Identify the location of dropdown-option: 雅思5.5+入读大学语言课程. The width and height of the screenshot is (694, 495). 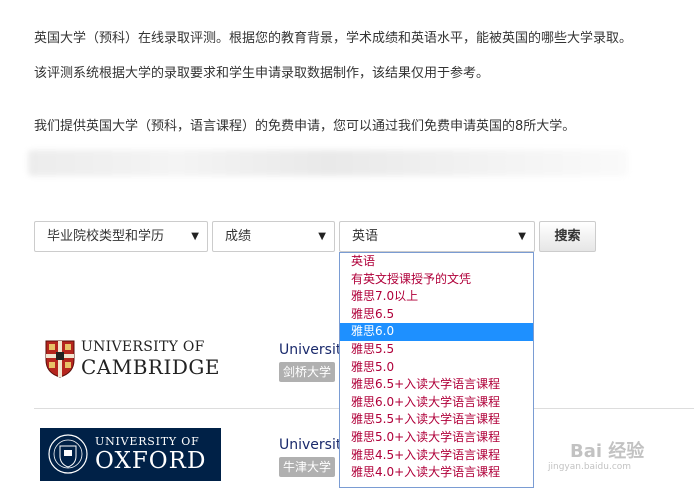
(436, 420).